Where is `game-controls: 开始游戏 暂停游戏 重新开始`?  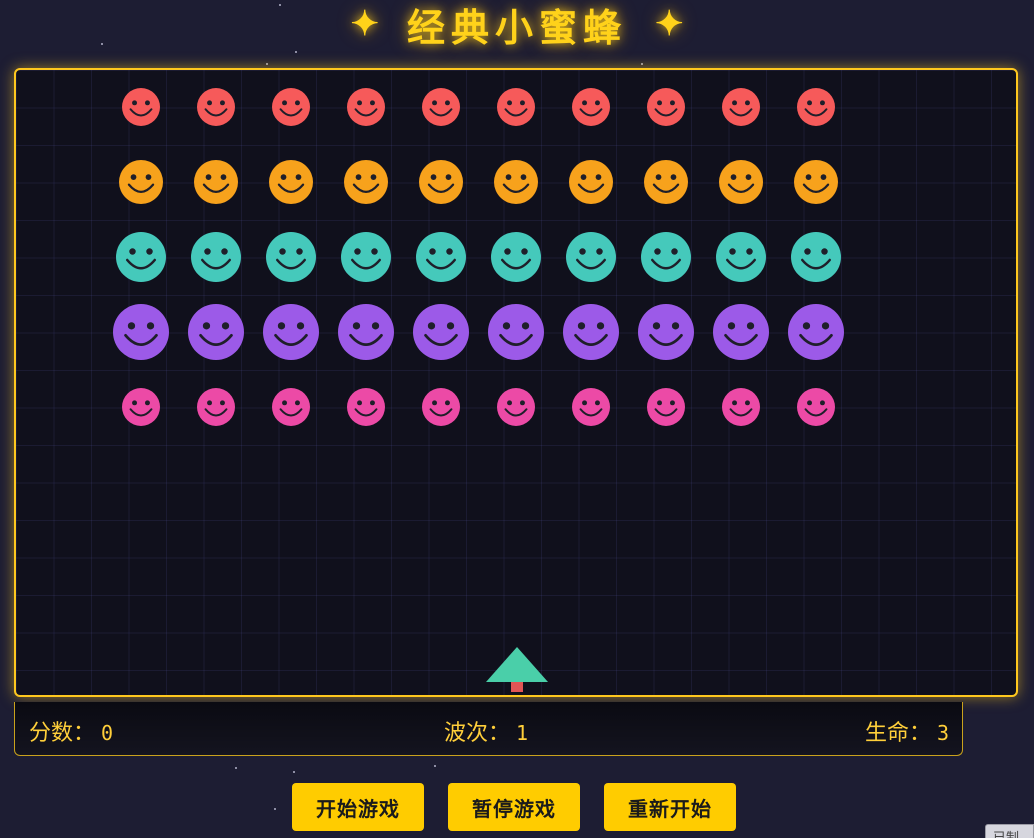
game-controls: 开始游戏 暂停游戏 重新开始 is located at coordinates (514, 807).